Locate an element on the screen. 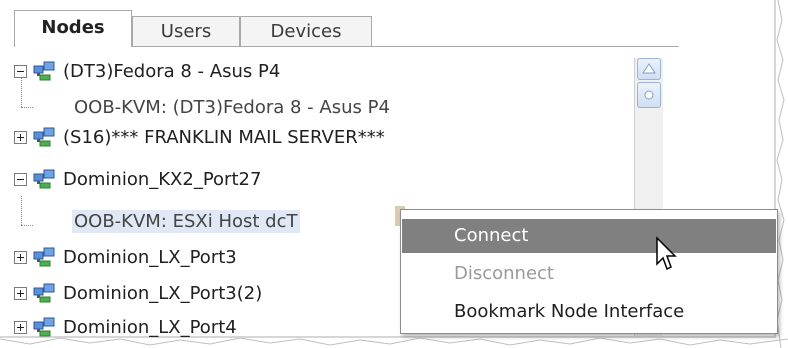  node-label: (S16)*** FRANKLIN MAIL SERVER*** is located at coordinates (224, 137).